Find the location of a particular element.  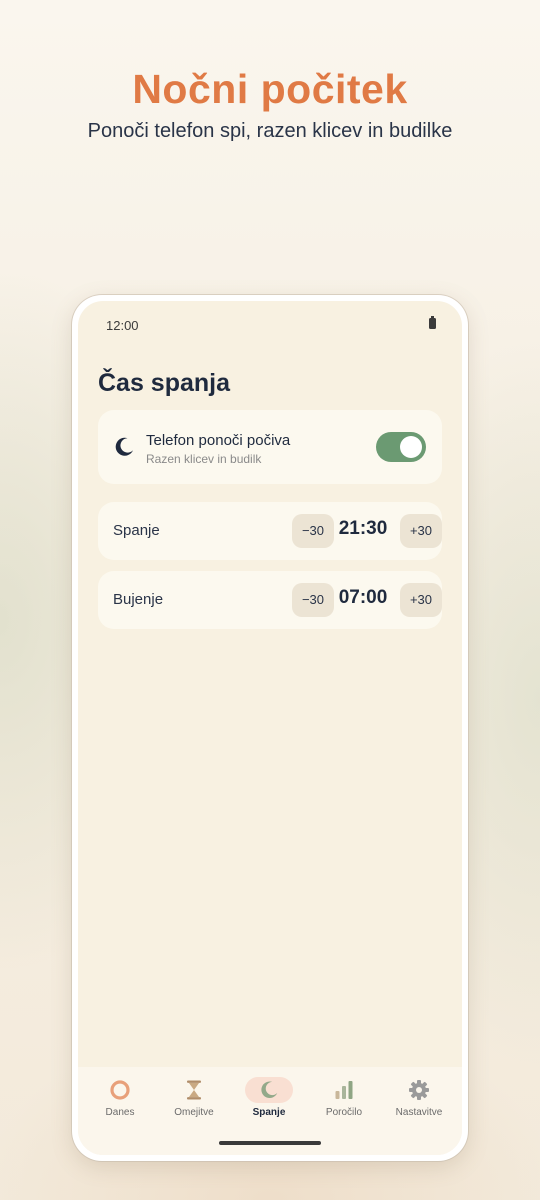

bedtime-value: 21:30 is located at coordinates (363, 528).